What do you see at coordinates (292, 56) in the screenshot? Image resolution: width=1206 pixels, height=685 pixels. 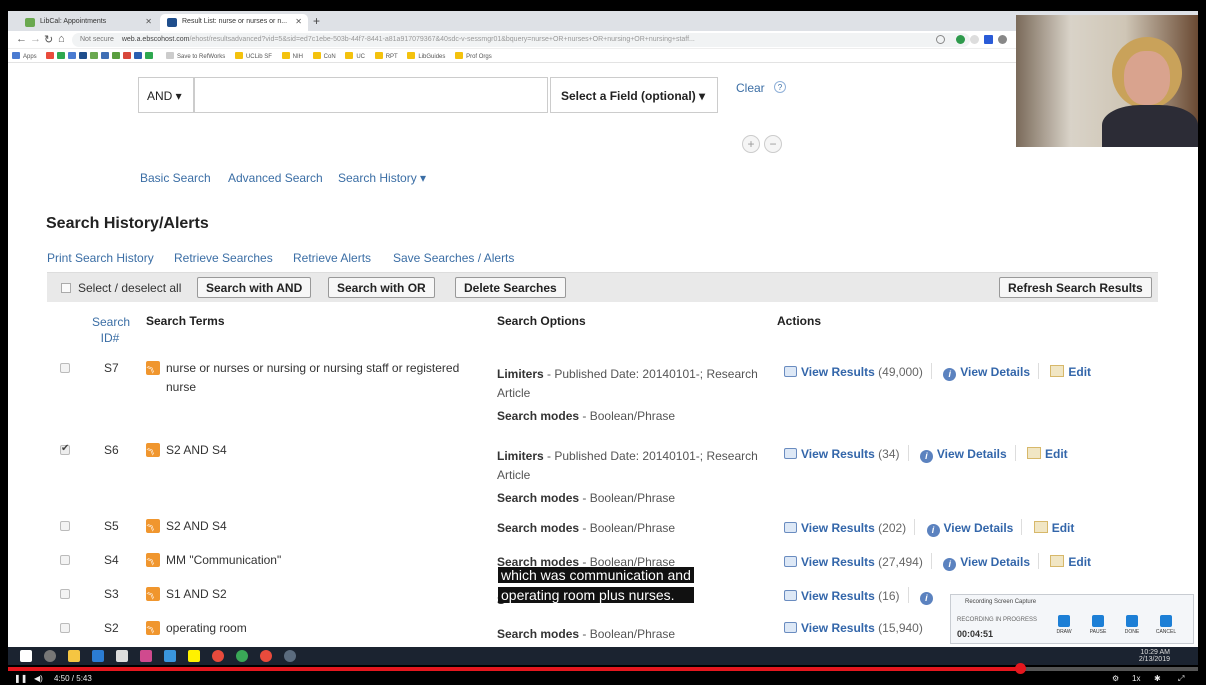 I see `bookmark-nih: NIH` at bounding box center [292, 56].